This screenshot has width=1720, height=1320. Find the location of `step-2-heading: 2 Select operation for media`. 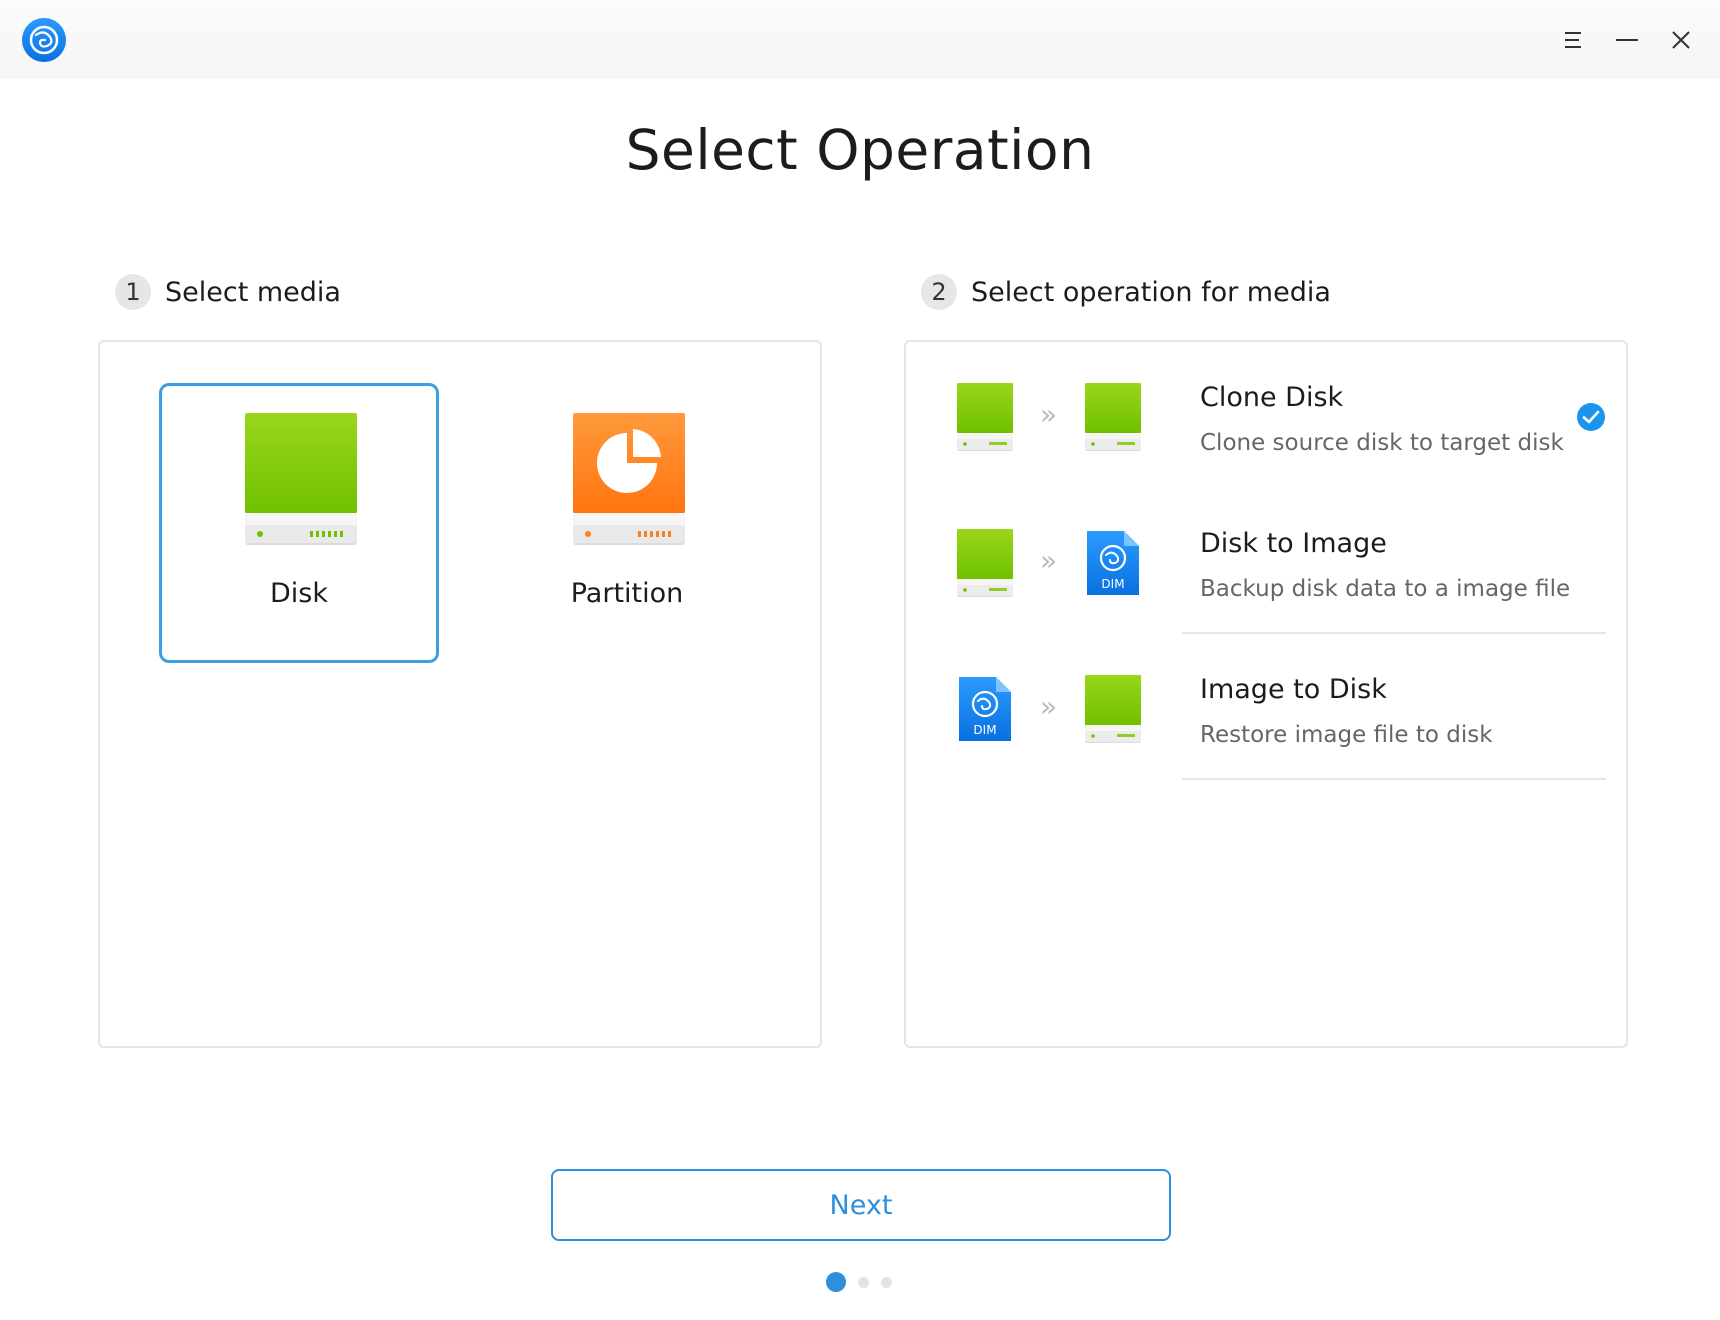

step-2-heading: 2 Select operation for media is located at coordinates (1126, 292).